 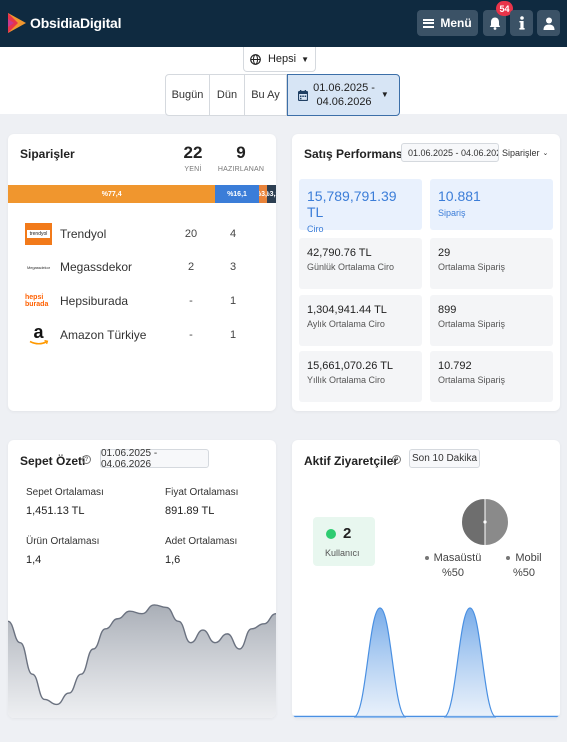 I want to click on trendyol-logo-text: trendyol, so click(x=38, y=234).